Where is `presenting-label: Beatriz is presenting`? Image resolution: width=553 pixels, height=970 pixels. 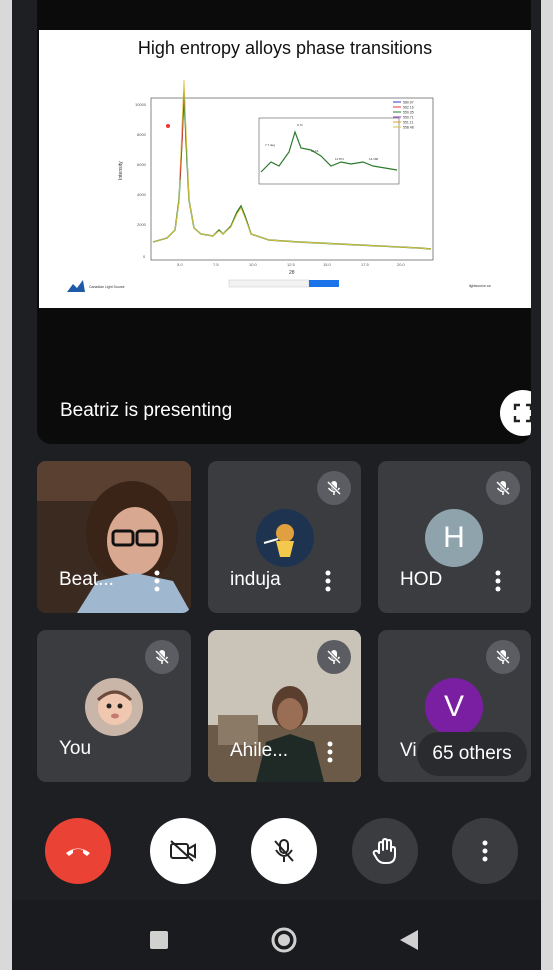
presenting-label: Beatriz is presenting is located at coordinates (146, 410).